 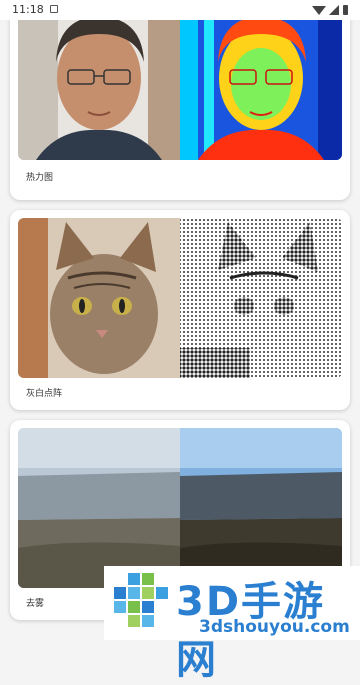 What do you see at coordinates (54, 9) in the screenshot?
I see `notification-icon` at bounding box center [54, 9].